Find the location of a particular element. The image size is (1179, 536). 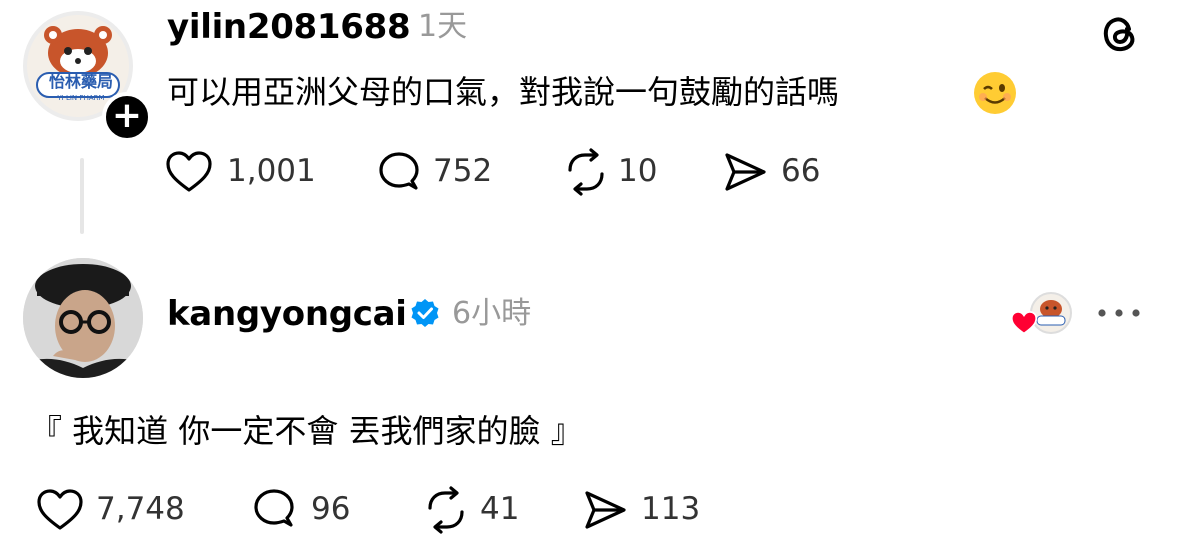

follow-plus-button: + is located at coordinates (127, 117).